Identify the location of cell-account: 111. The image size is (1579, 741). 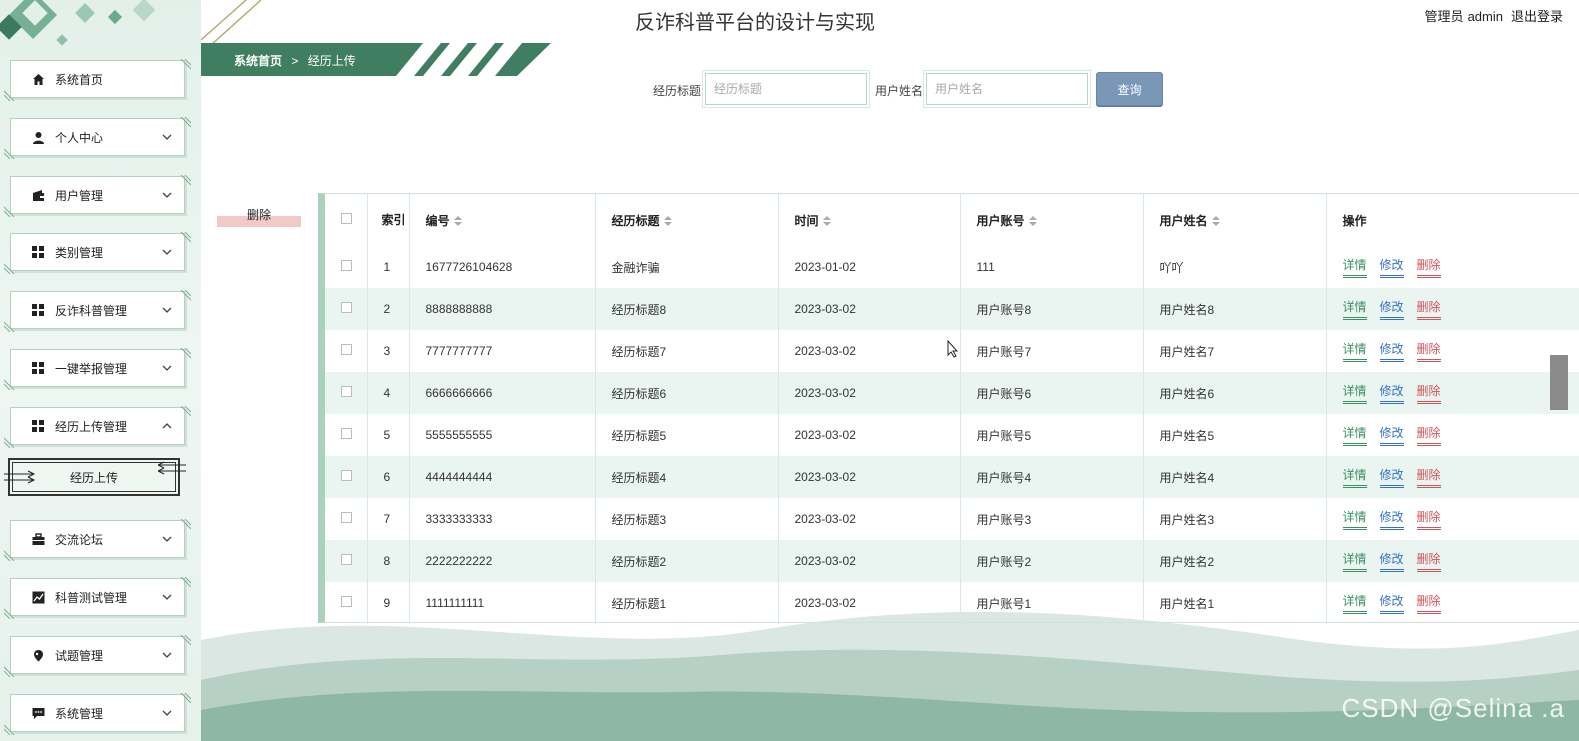
(1052, 267).